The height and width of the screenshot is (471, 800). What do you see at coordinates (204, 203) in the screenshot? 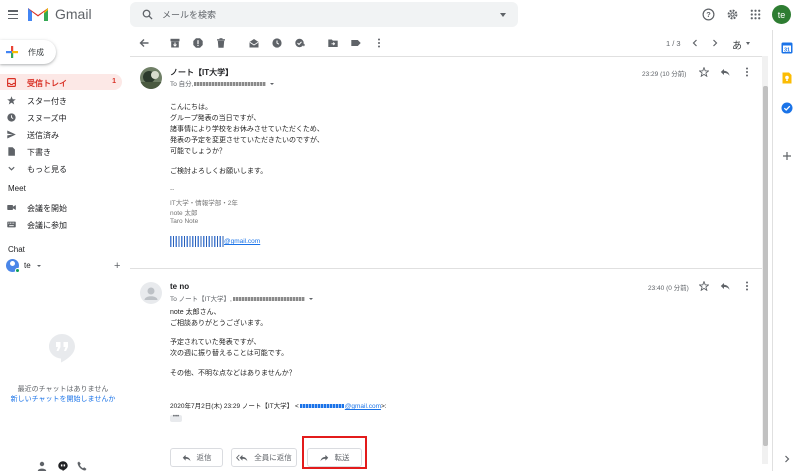
I see `signature-line: IT大学・情報学部・2年` at bounding box center [204, 203].